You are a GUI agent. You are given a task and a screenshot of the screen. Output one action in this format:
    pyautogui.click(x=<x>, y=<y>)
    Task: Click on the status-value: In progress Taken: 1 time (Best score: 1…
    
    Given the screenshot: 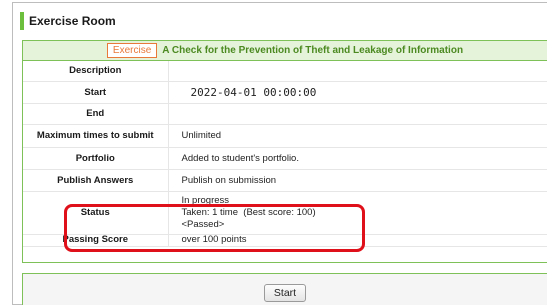 What is the action you would take?
    pyautogui.click(x=357, y=213)
    